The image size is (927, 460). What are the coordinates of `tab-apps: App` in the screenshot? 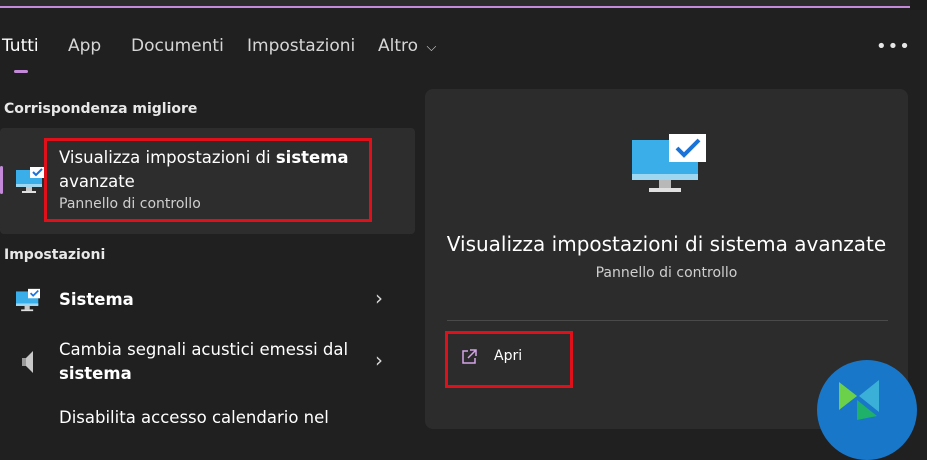 It's located at (84, 46).